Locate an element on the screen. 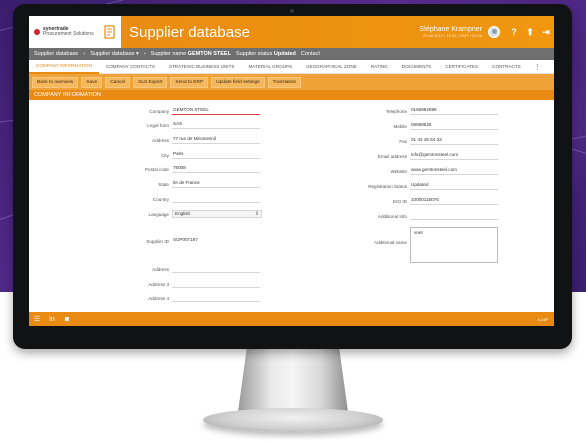 This screenshot has height=441, width=586. logout-icon: ⇥ is located at coordinates (546, 32).